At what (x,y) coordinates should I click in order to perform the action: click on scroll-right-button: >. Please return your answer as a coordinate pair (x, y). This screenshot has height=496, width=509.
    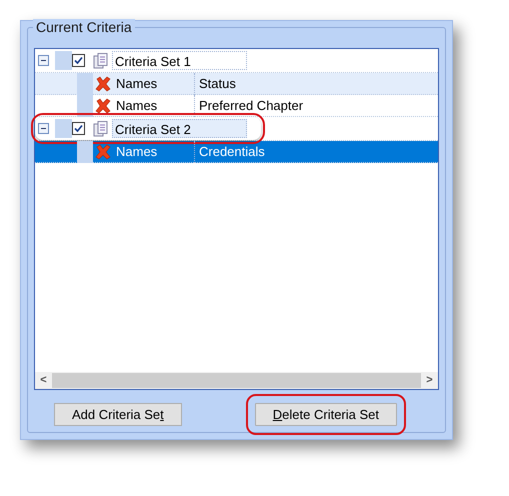
    Looking at the image, I should click on (429, 380).